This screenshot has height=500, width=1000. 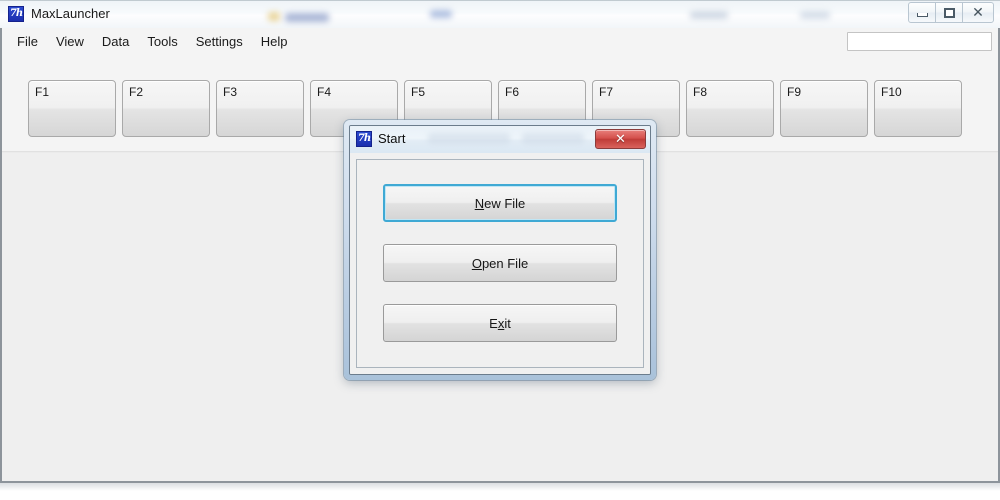 I want to click on dialog-close-button: ✕, so click(x=620, y=139).